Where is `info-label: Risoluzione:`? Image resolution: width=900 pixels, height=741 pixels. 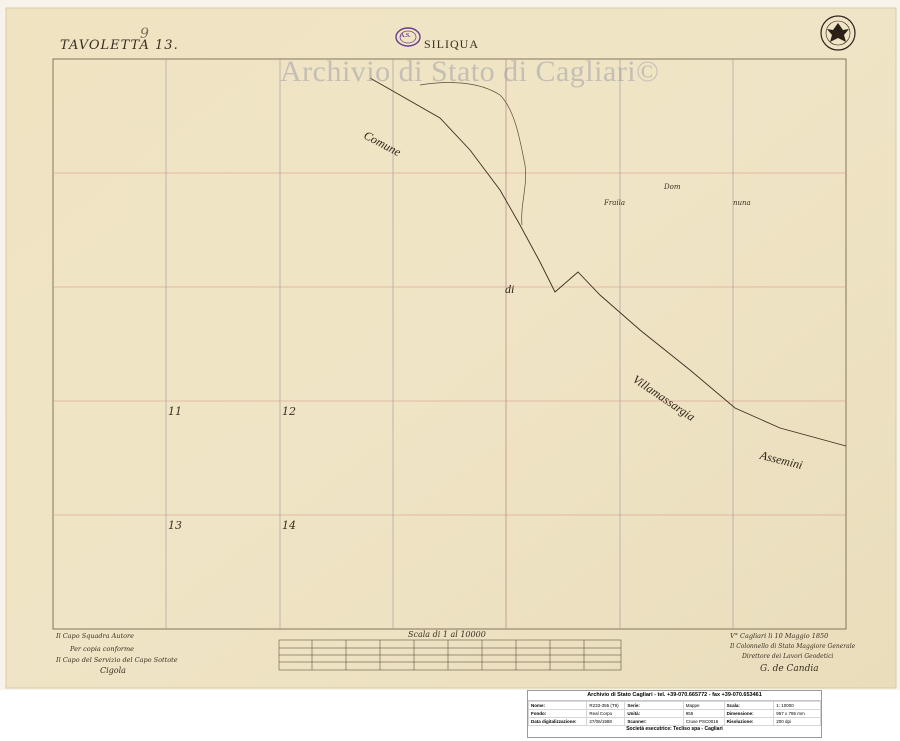 info-label: Risoluzione: is located at coordinates (749, 721).